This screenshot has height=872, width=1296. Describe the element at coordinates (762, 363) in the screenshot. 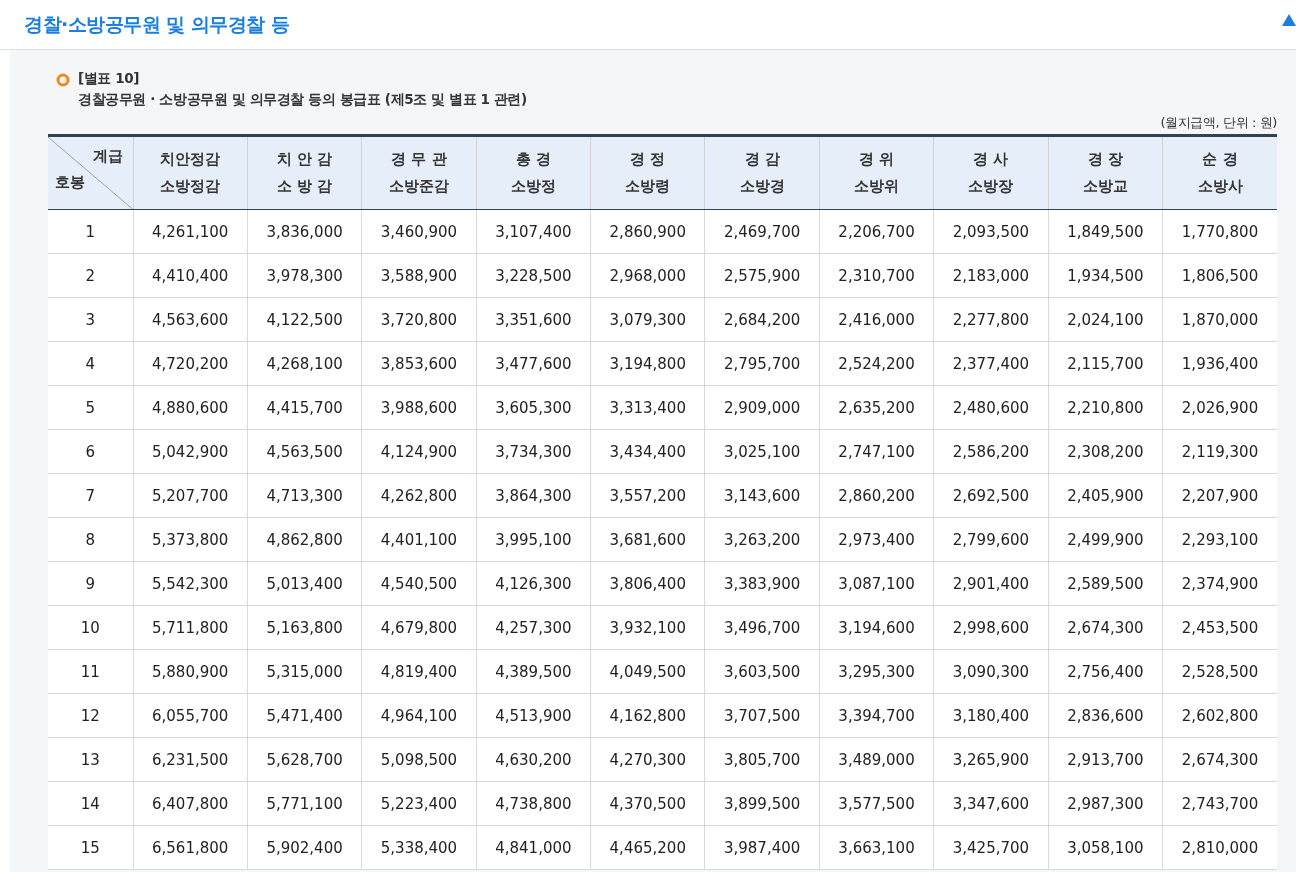

I see `table-cell: 2,795,700` at that location.